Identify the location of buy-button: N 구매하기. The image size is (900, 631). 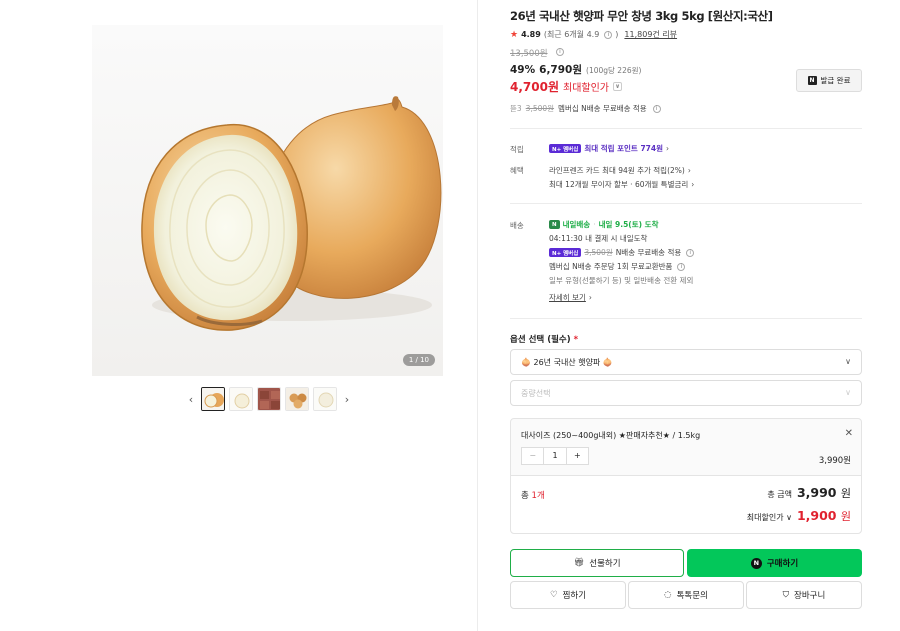
(774, 563).